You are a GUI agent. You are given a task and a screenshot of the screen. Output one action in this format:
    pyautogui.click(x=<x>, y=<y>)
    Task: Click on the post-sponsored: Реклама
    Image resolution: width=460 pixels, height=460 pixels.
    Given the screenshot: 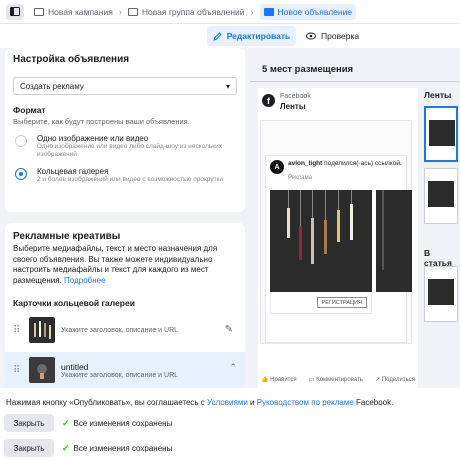 What is the action you would take?
    pyautogui.click(x=300, y=178)
    